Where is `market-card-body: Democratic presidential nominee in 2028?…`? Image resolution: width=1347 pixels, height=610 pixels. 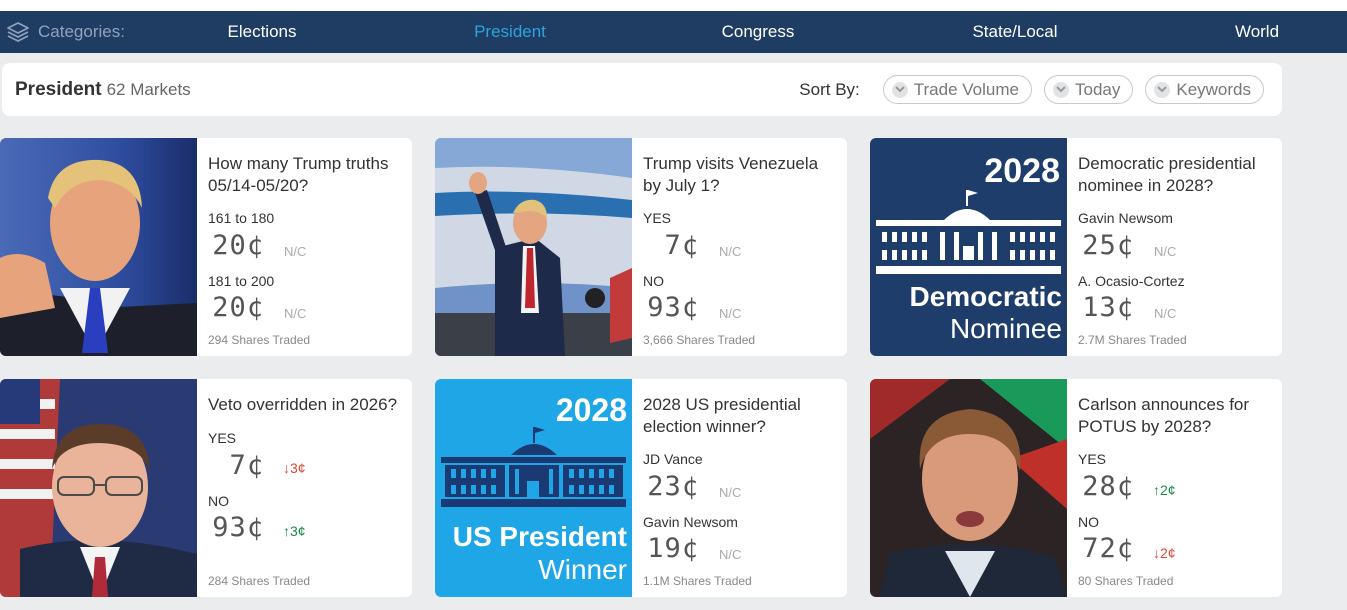
market-card-body: Democratic presidential nominee in 2028?… is located at coordinates (1177, 247).